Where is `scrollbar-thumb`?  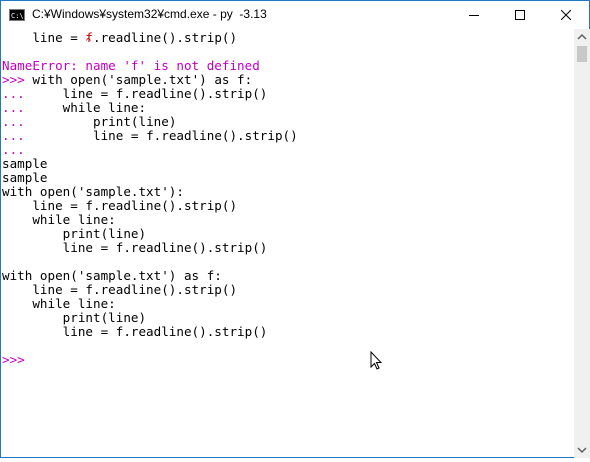
scrollbar-thumb is located at coordinates (582, 54).